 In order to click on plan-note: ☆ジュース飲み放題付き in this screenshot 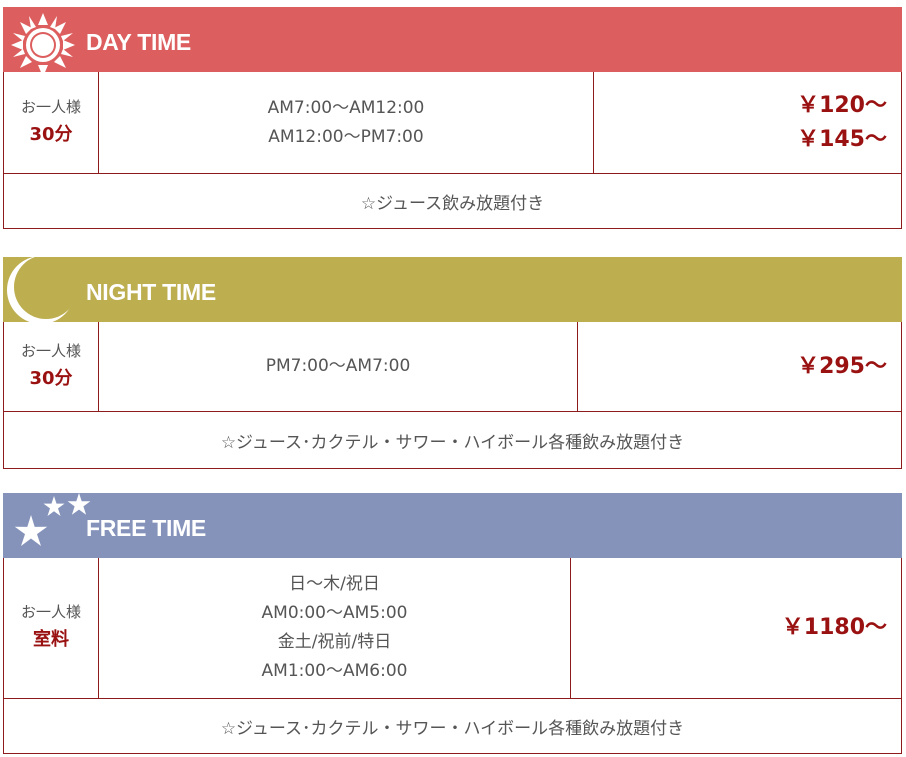, I will do `click(452, 203)`.